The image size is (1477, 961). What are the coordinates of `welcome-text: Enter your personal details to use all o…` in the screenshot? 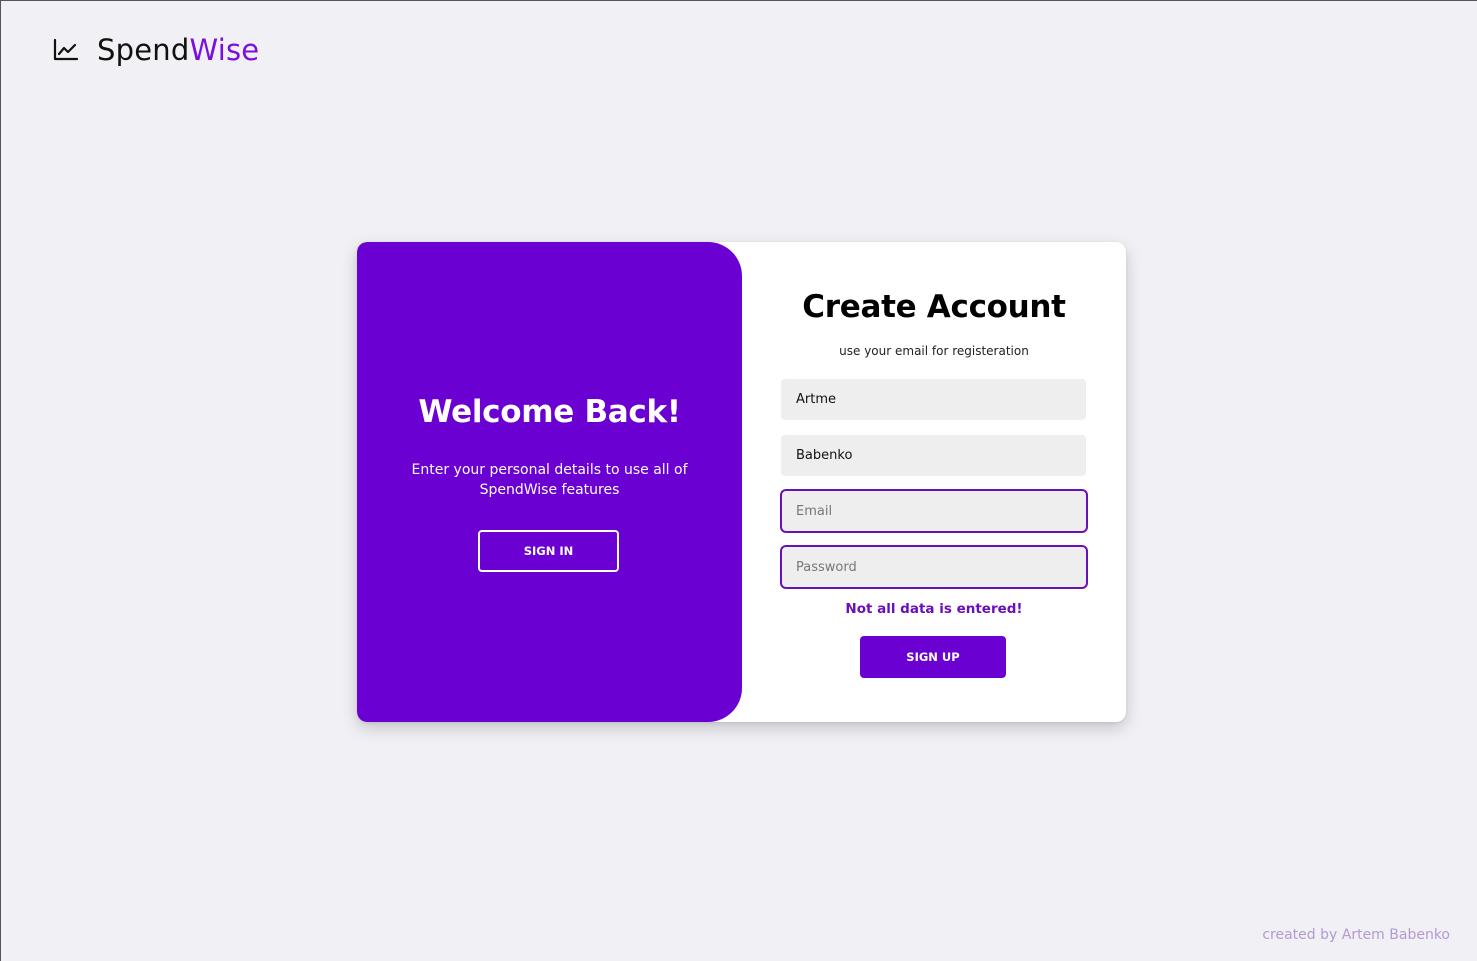 It's located at (549, 480).